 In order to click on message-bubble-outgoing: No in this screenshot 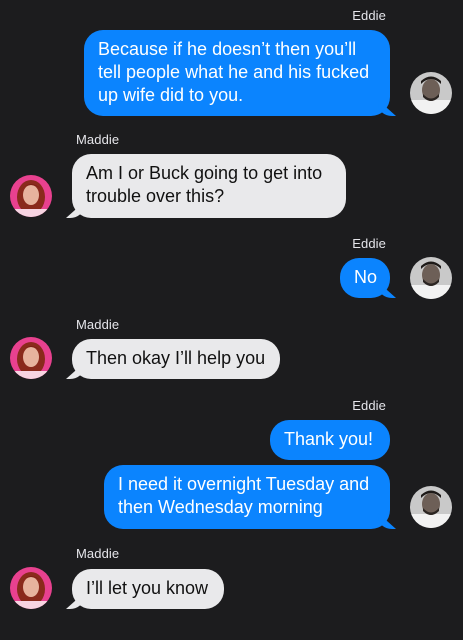, I will do `click(365, 278)`.